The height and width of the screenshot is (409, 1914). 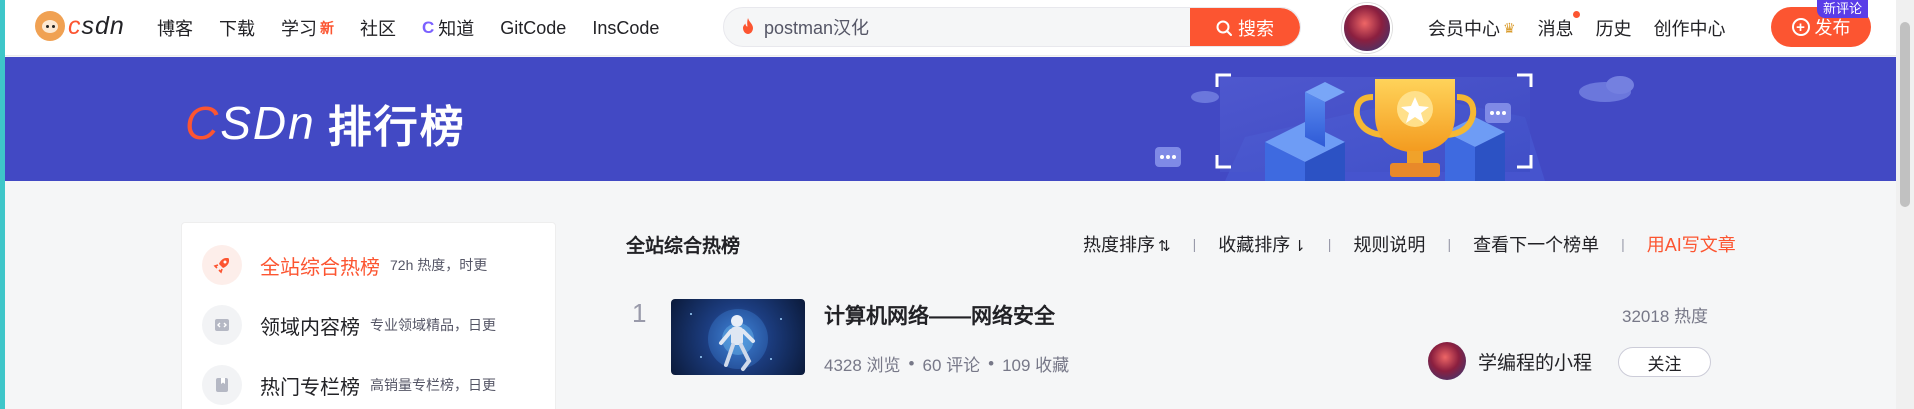 What do you see at coordinates (1509, 27) in the screenshot?
I see `crown-icon: ♛` at bounding box center [1509, 27].